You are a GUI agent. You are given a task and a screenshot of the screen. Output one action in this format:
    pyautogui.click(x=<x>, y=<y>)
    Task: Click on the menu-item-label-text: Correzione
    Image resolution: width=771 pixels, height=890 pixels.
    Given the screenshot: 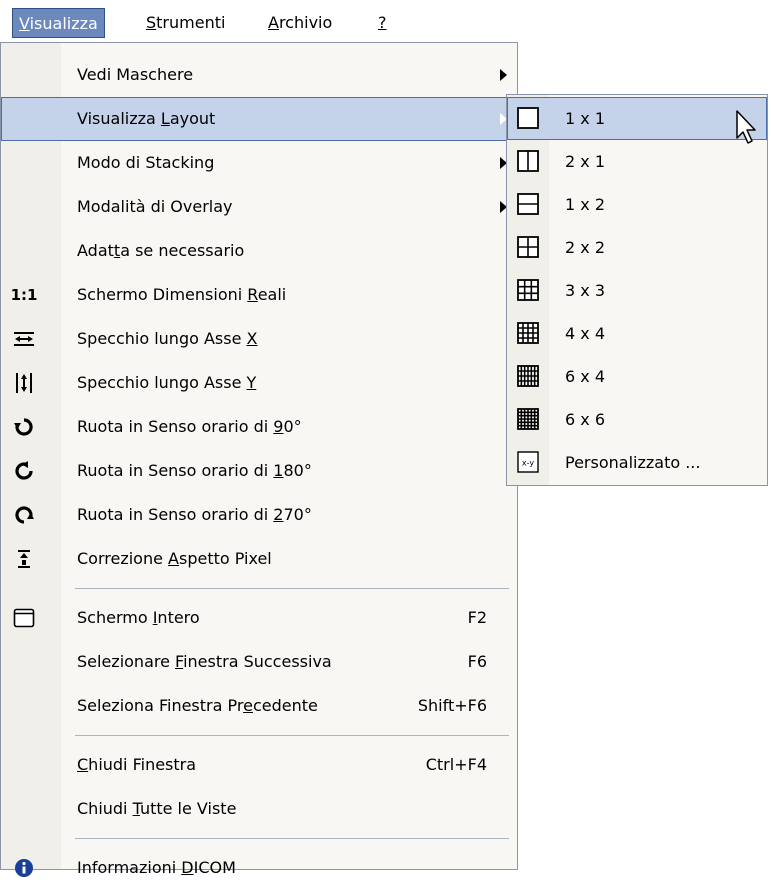 What is the action you would take?
    pyautogui.click(x=123, y=558)
    